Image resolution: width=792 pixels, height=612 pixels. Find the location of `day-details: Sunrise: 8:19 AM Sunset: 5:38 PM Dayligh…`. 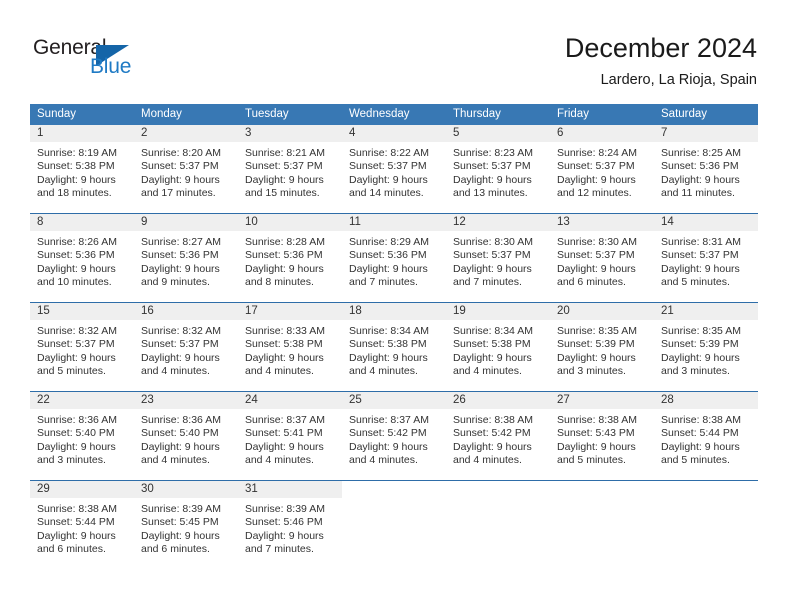

day-details: Sunrise: 8:19 AM Sunset: 5:38 PM Dayligh… is located at coordinates (82, 171).